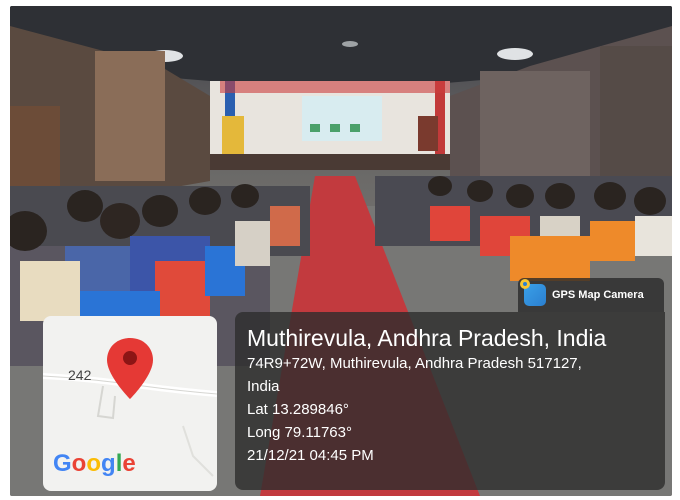  I want to click on logo-letter: g, so click(108, 463).